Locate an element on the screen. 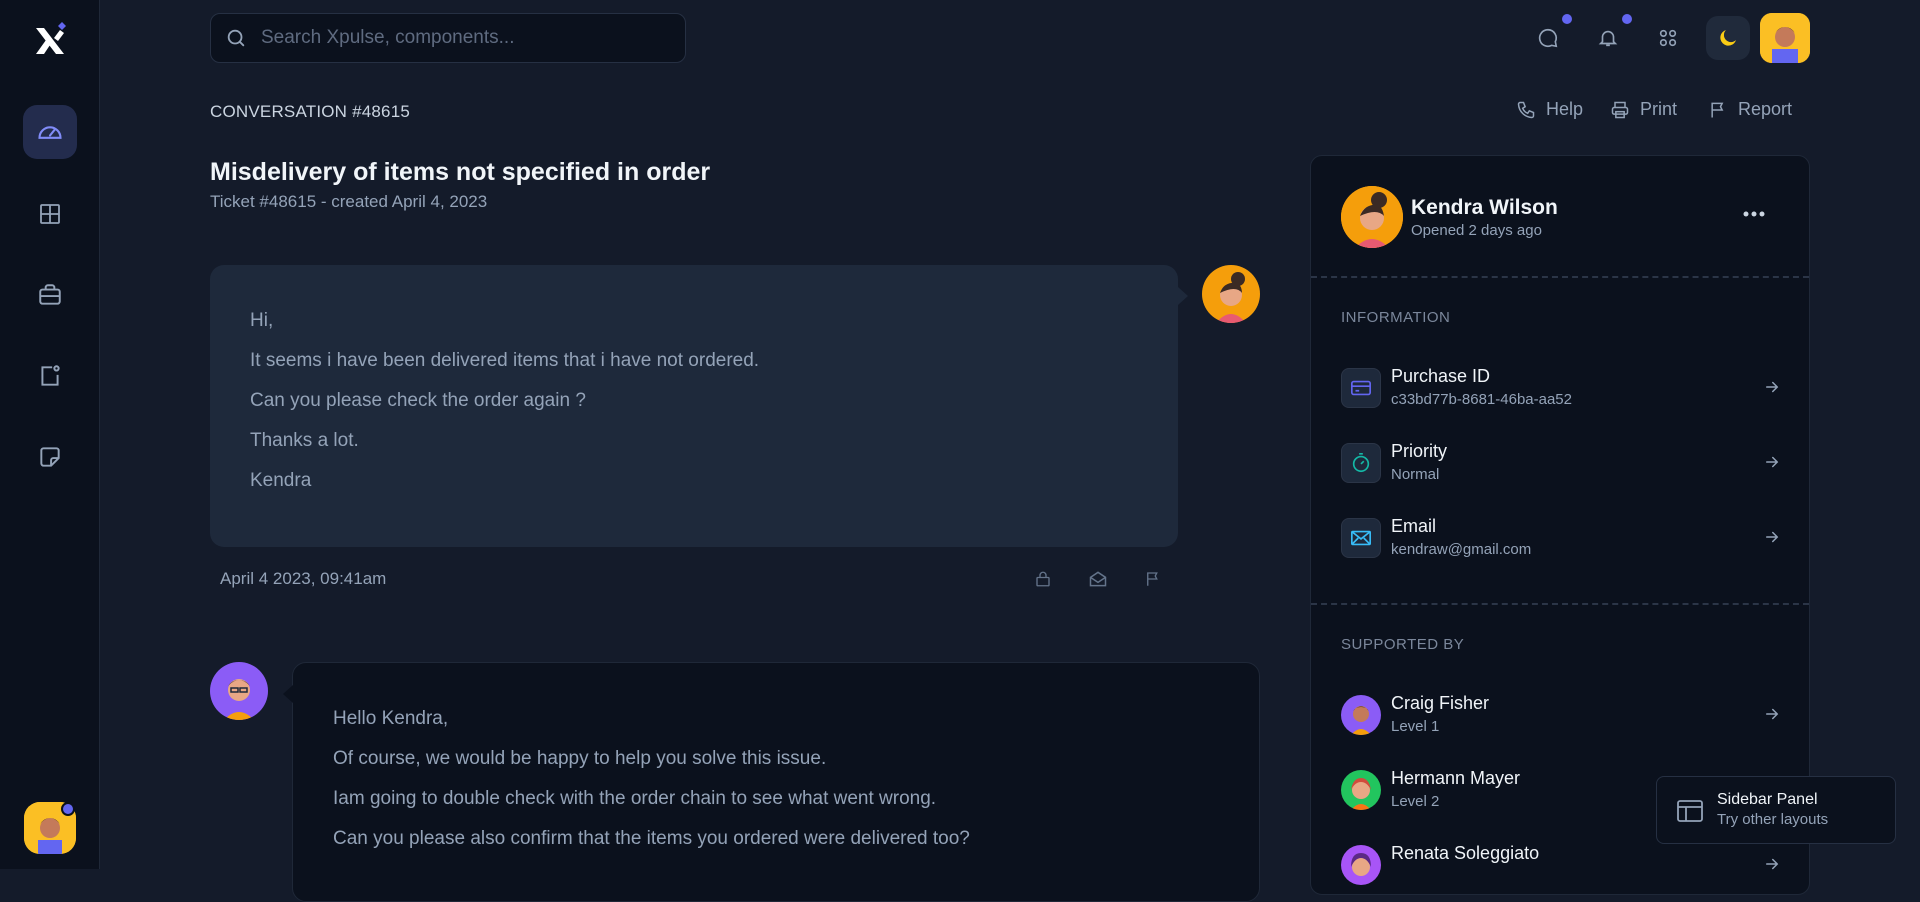  layout-switcher-title: Sidebar Panel is located at coordinates (1767, 799).